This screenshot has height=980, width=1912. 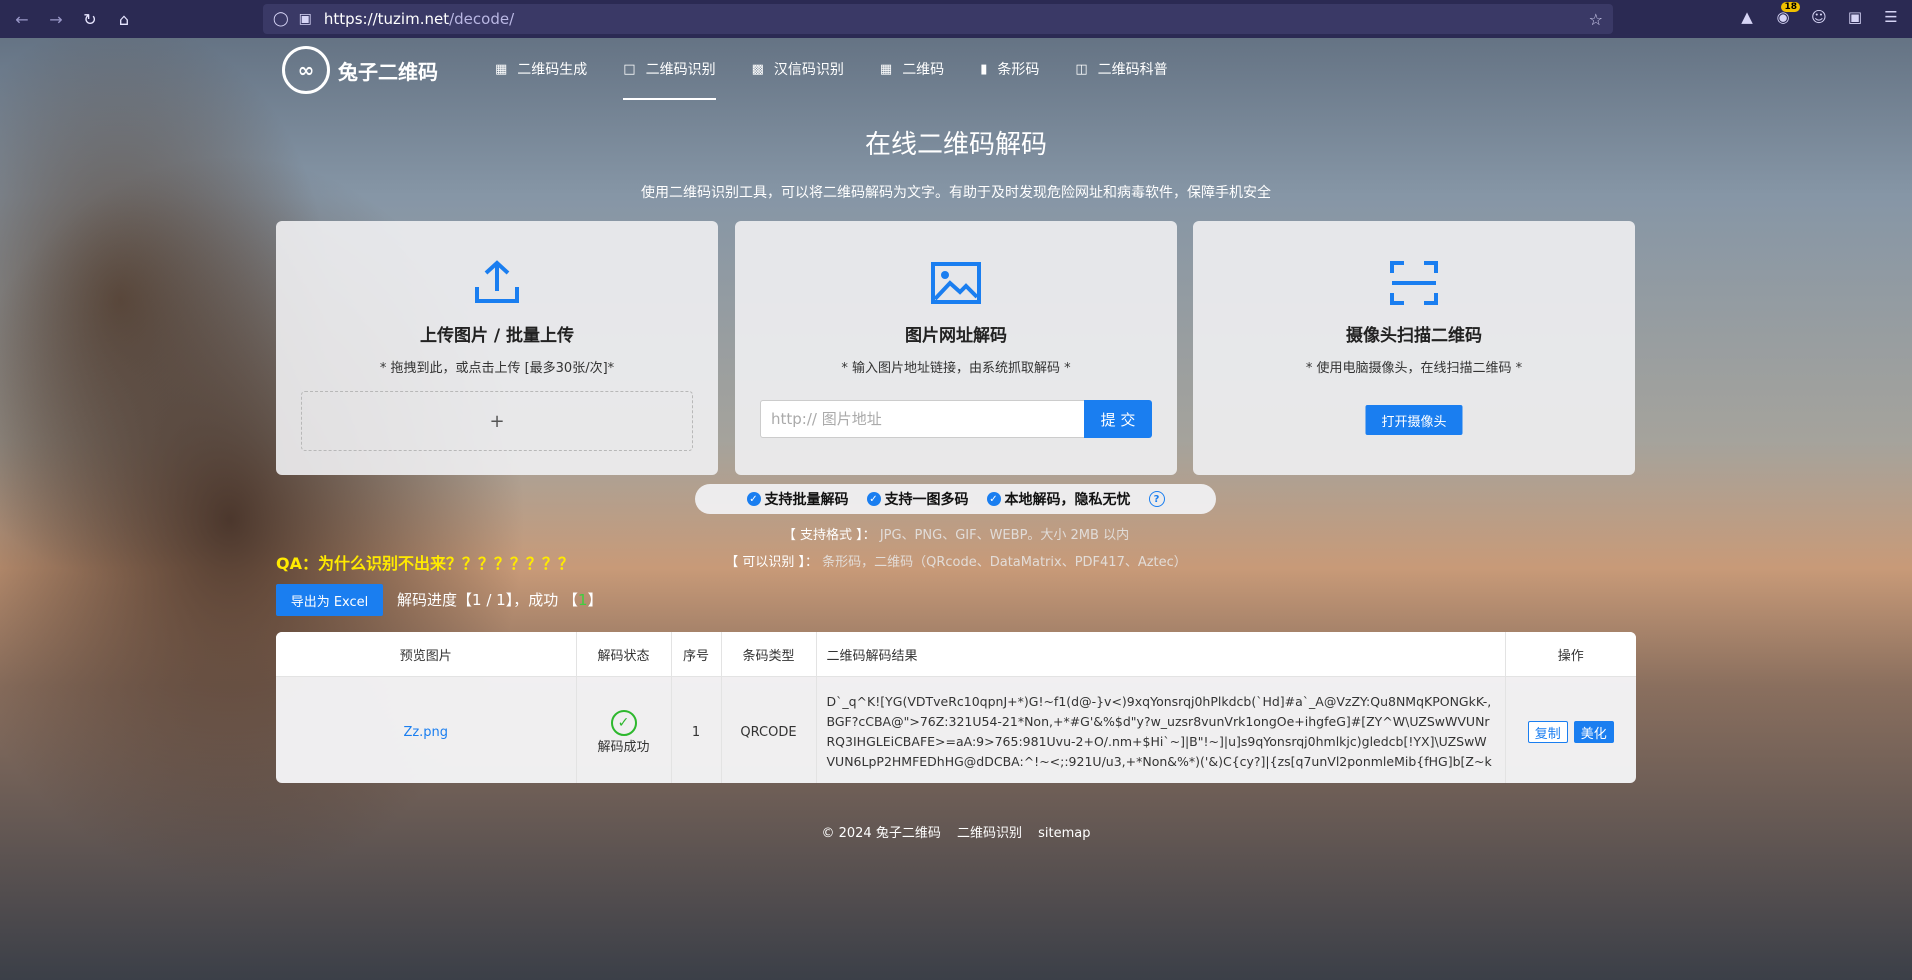 What do you see at coordinates (984, 69) in the screenshot?
I see `barcode-icon: ▮` at bounding box center [984, 69].